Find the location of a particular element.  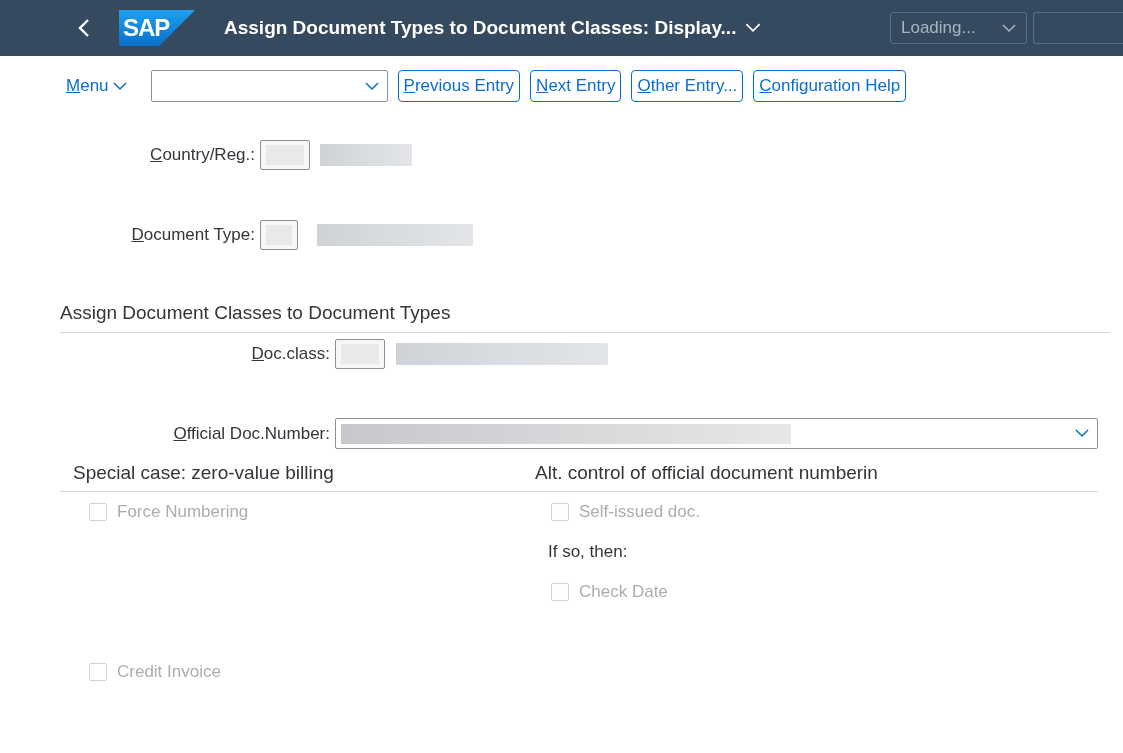

field-label: Country/Reg.: is located at coordinates (202, 155).